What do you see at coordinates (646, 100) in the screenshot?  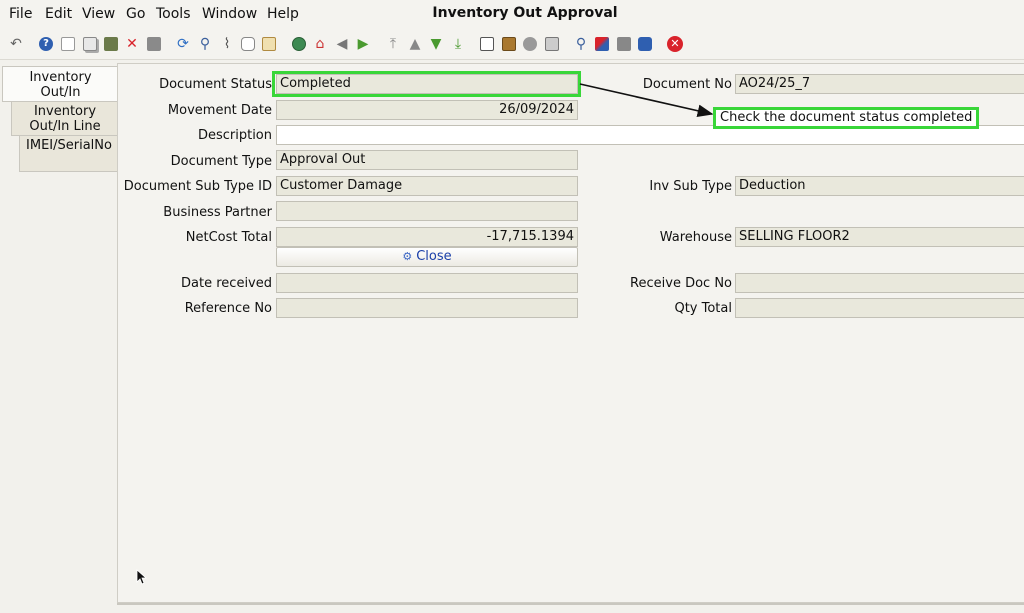 I see `annotation-arrow` at bounding box center [646, 100].